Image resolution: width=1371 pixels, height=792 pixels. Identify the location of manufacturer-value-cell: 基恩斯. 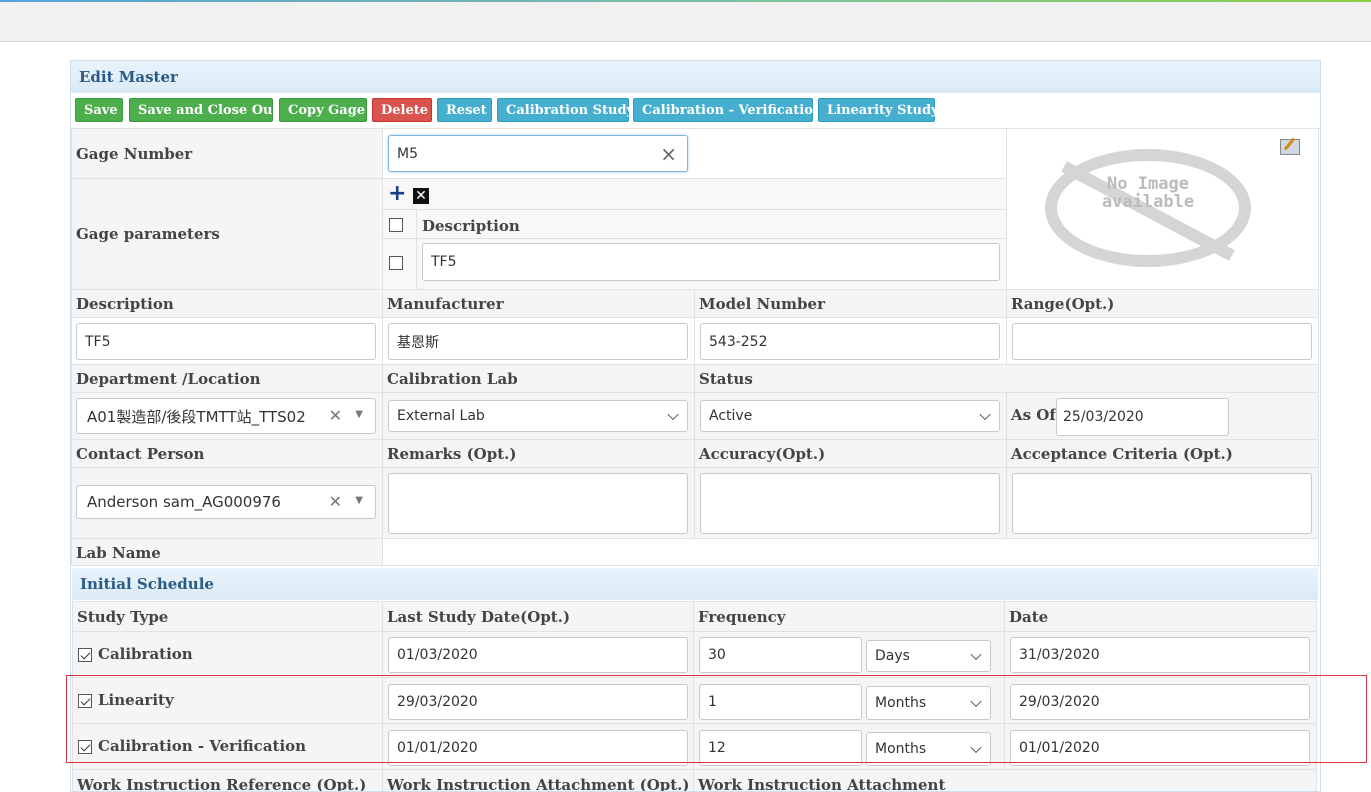
(538, 341).